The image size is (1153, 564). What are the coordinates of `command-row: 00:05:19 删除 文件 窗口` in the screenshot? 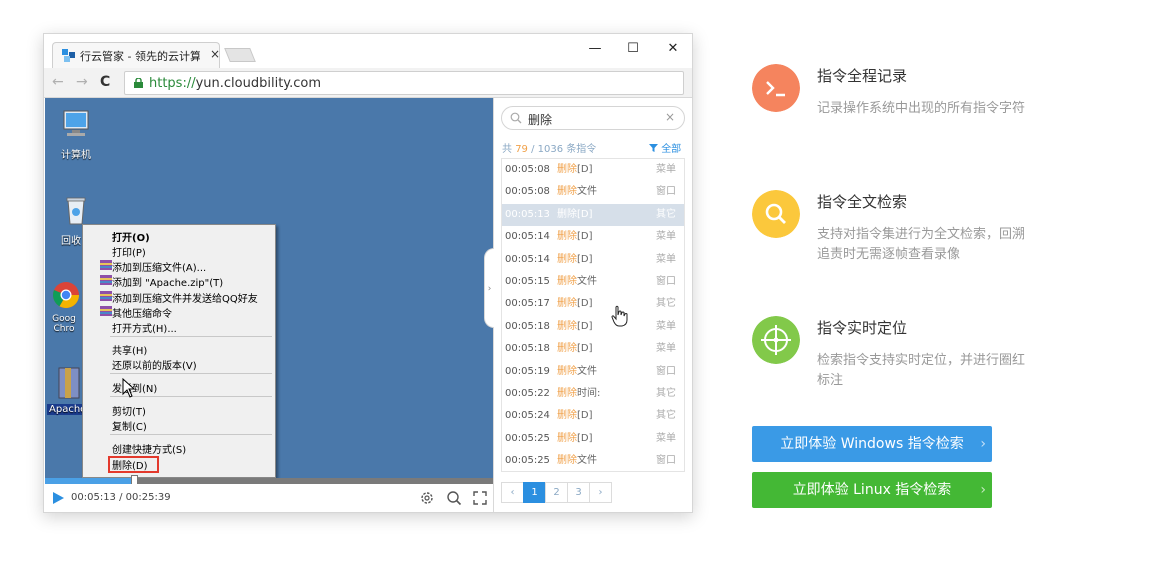 It's located at (593, 372).